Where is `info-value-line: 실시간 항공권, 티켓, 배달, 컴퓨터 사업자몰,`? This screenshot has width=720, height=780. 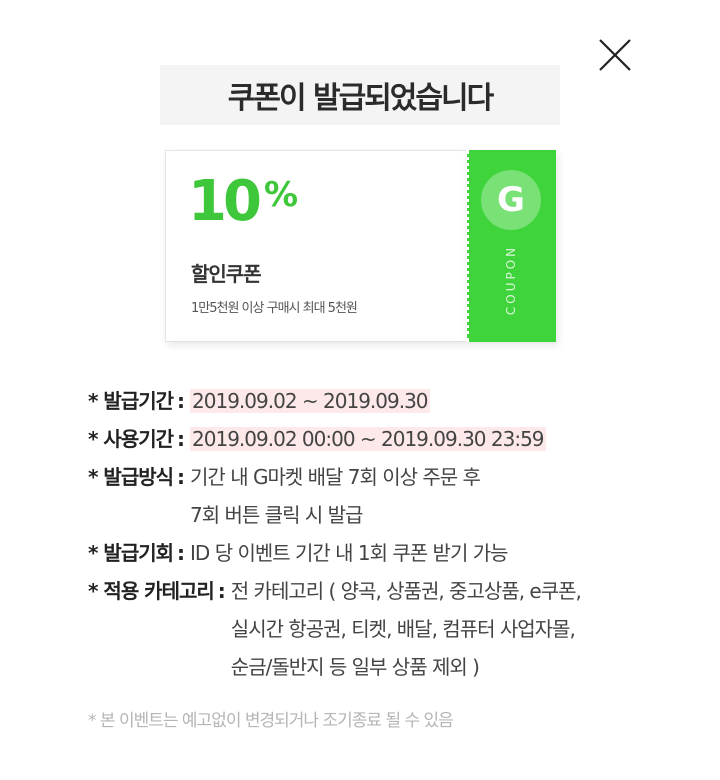 info-value-line: 실시간 항공권, 티켓, 배달, 컴퓨터 사업자몰, is located at coordinates (403, 629).